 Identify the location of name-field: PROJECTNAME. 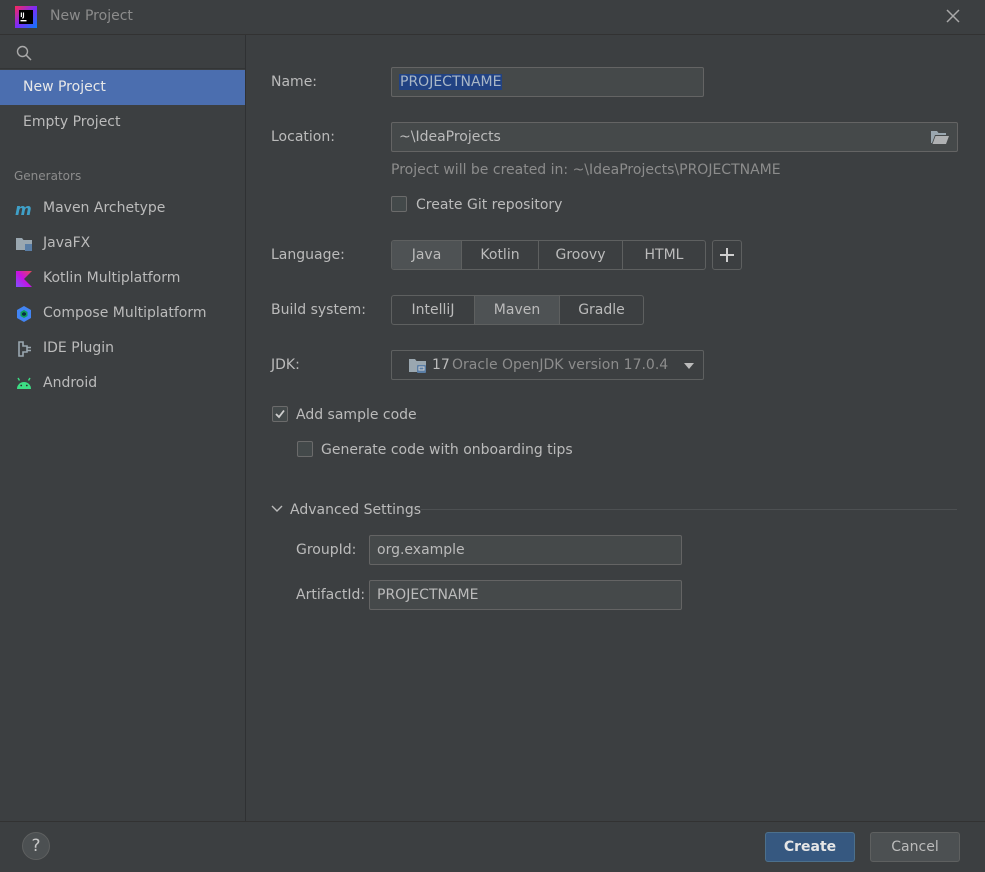
(547, 82).